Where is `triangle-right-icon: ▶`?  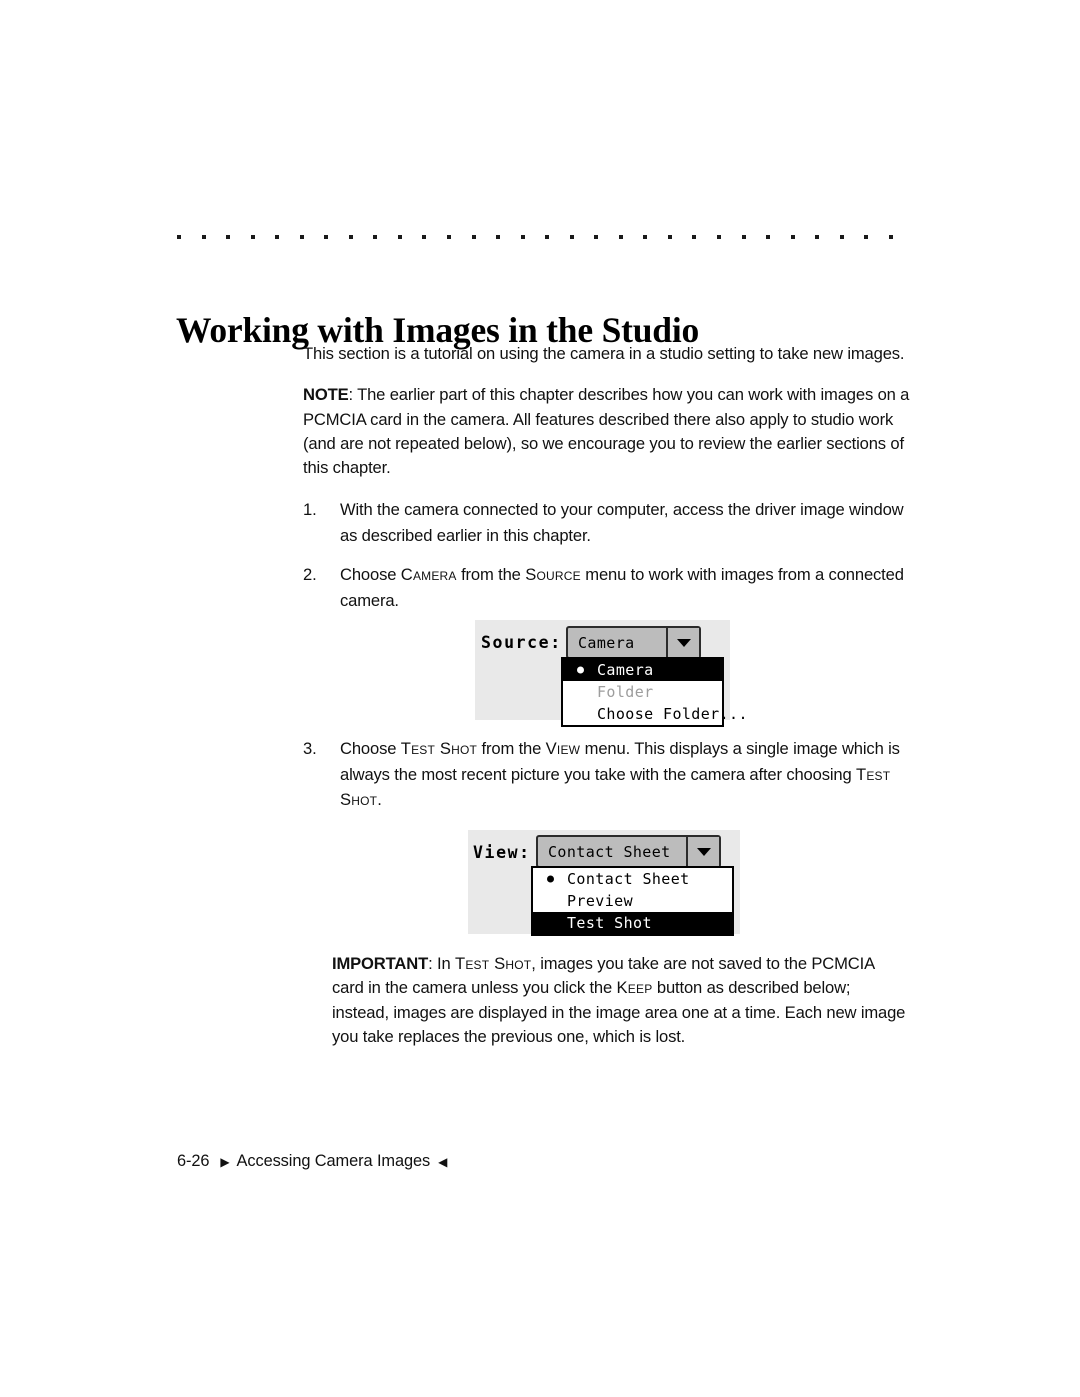 triangle-right-icon: ▶ is located at coordinates (225, 1162).